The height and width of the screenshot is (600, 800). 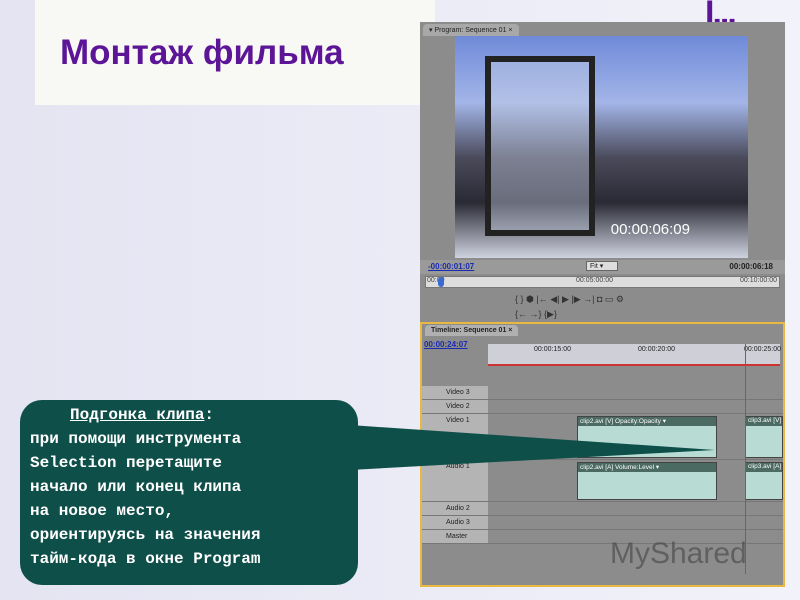 I want to click on callout-line: начало или конец клипа, so click(x=136, y=487).